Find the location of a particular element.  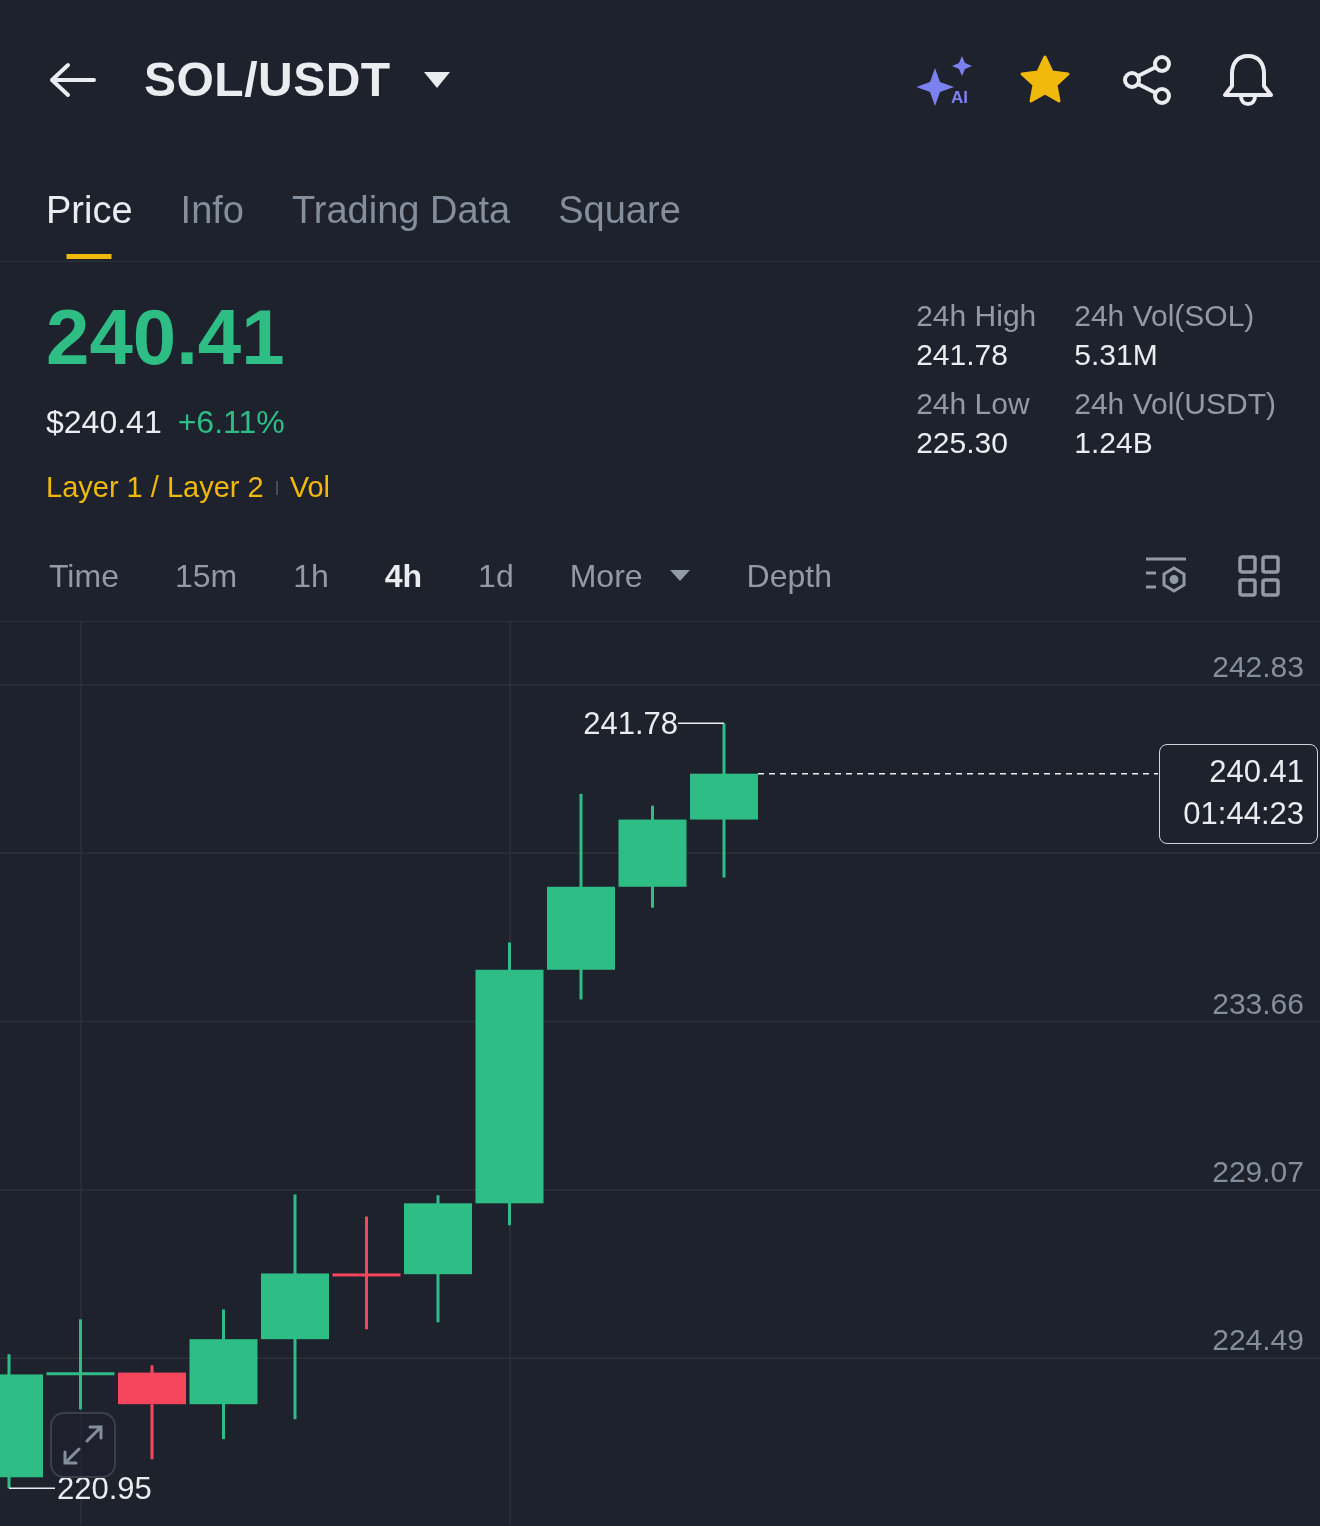

tab-indicator is located at coordinates (89, 256).